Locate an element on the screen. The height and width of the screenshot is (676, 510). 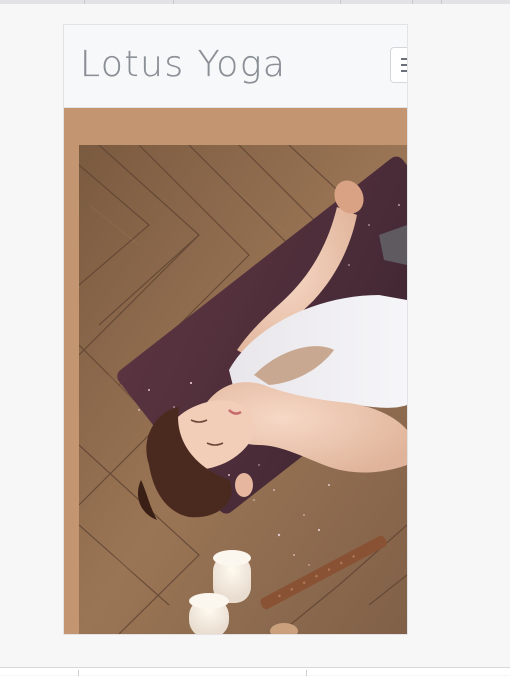
site-brand-logo: Lotus Yoga is located at coordinates (183, 65).